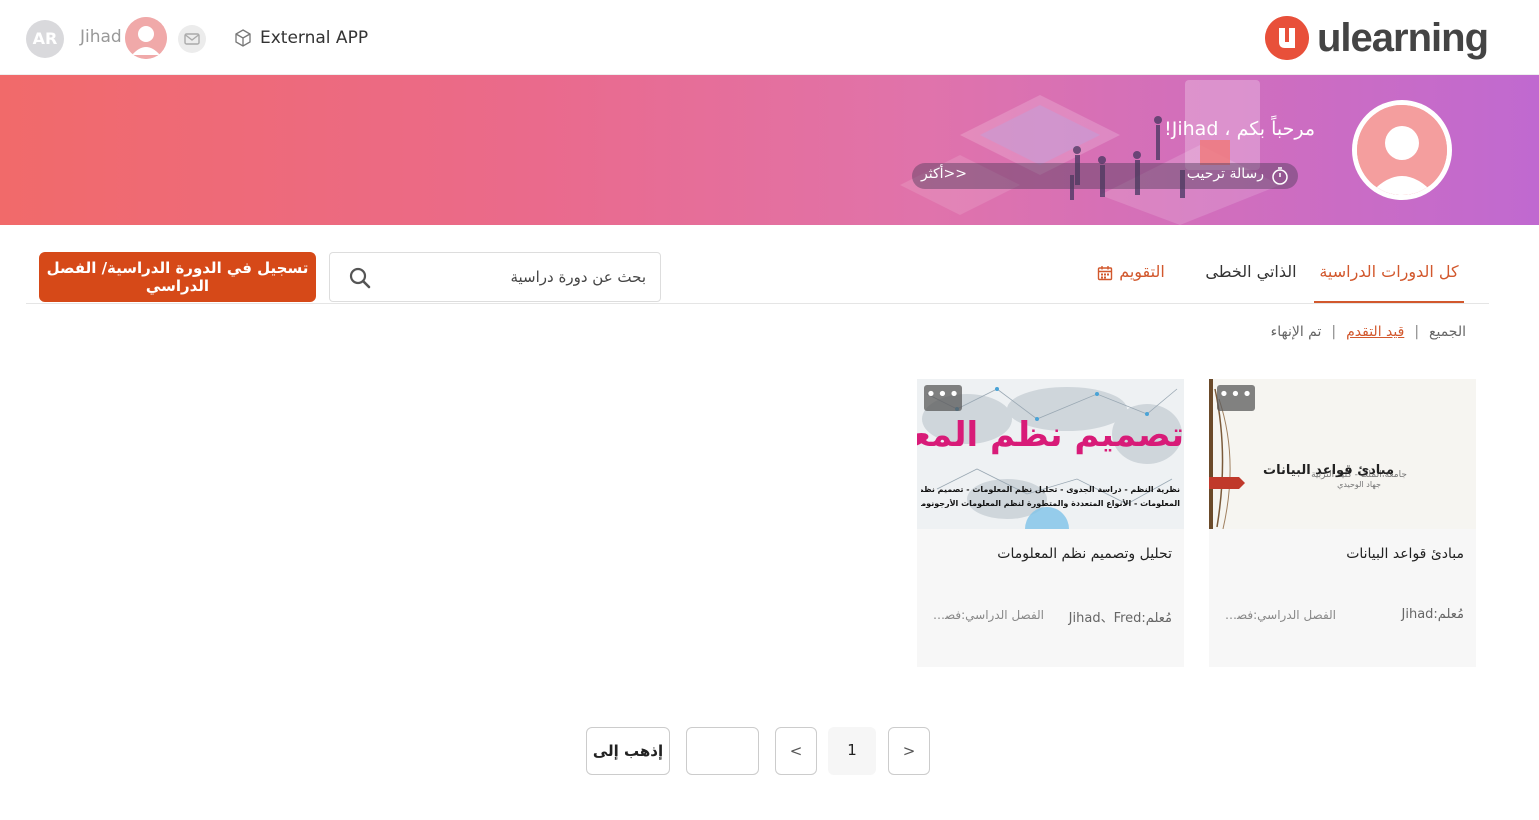 This screenshot has height=820, width=1539. I want to click on banner-illustration, so click(1090, 152).